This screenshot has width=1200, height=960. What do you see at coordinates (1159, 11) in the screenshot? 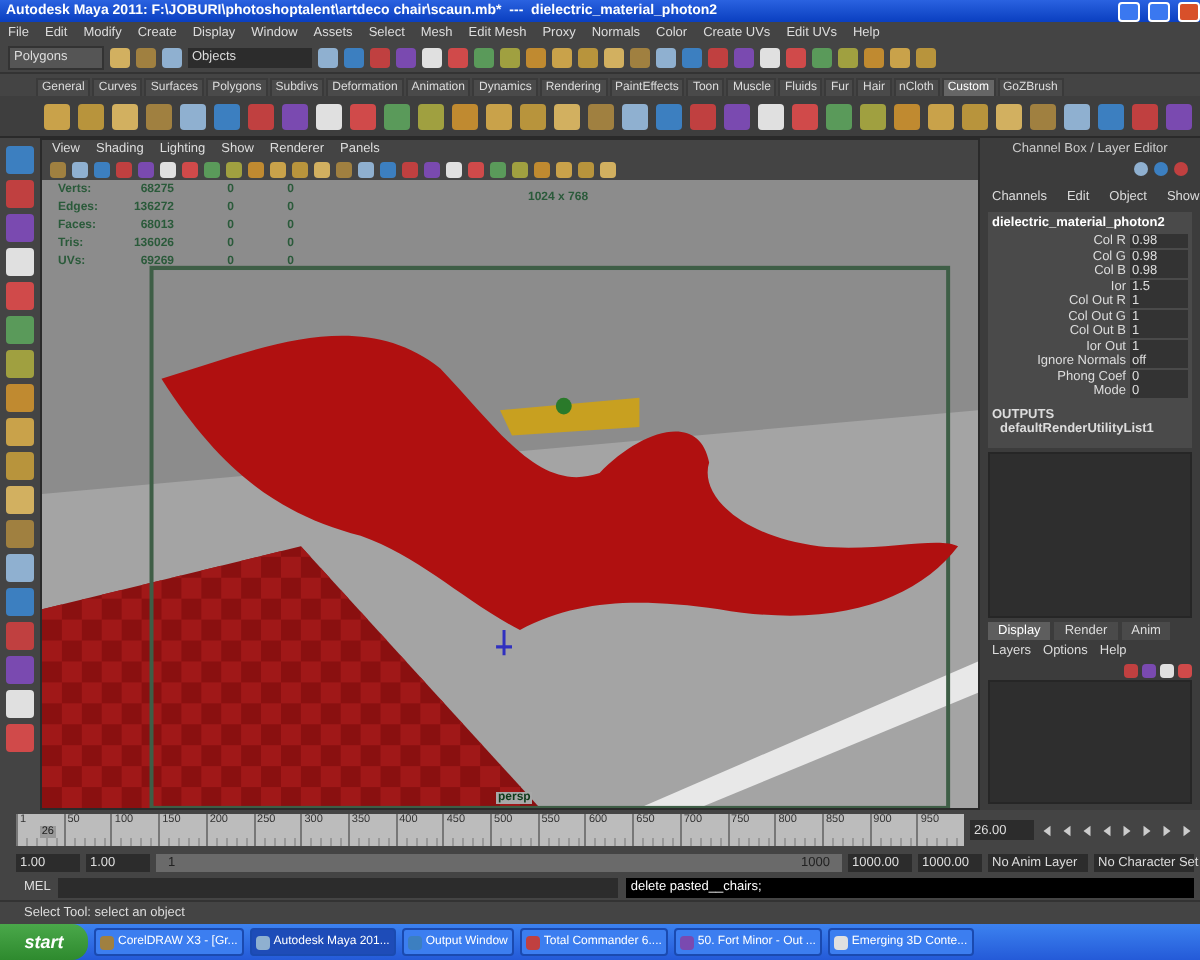
I see `maximize-button` at bounding box center [1159, 11].